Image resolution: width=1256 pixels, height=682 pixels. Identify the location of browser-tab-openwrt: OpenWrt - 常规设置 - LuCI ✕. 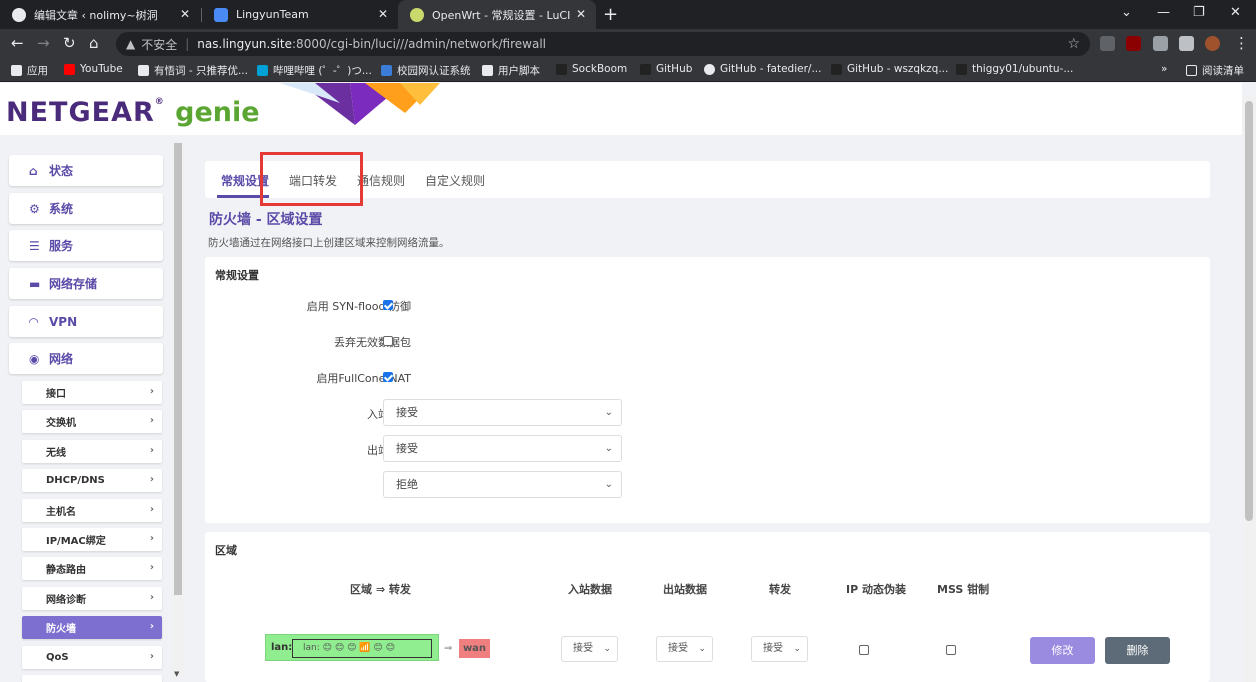
(497, 14).